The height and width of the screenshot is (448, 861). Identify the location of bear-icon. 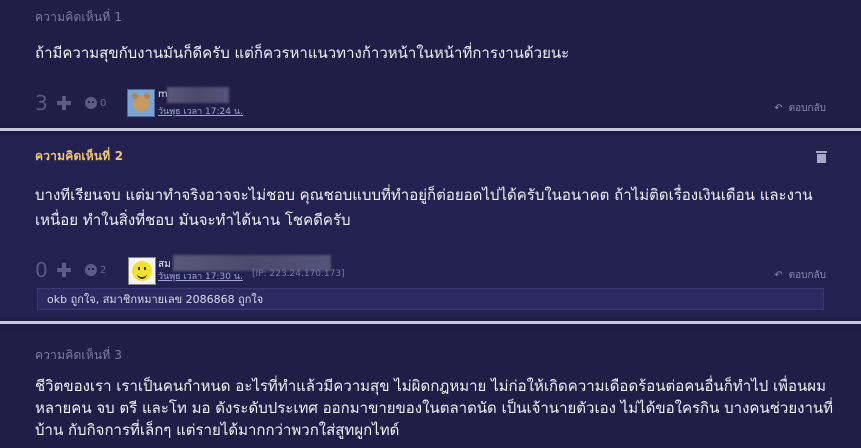
(141, 102).